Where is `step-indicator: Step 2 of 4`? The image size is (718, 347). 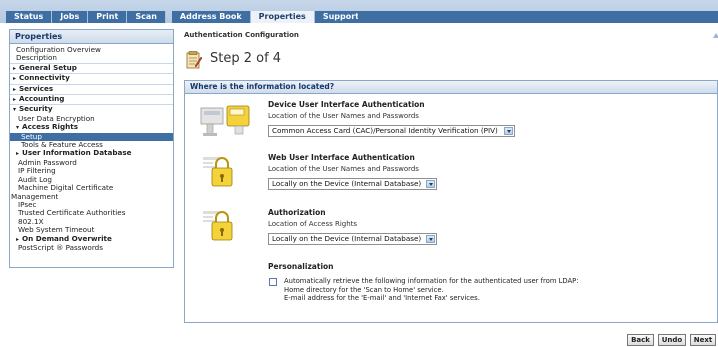
step-indicator: Step 2 of 4 is located at coordinates (246, 58).